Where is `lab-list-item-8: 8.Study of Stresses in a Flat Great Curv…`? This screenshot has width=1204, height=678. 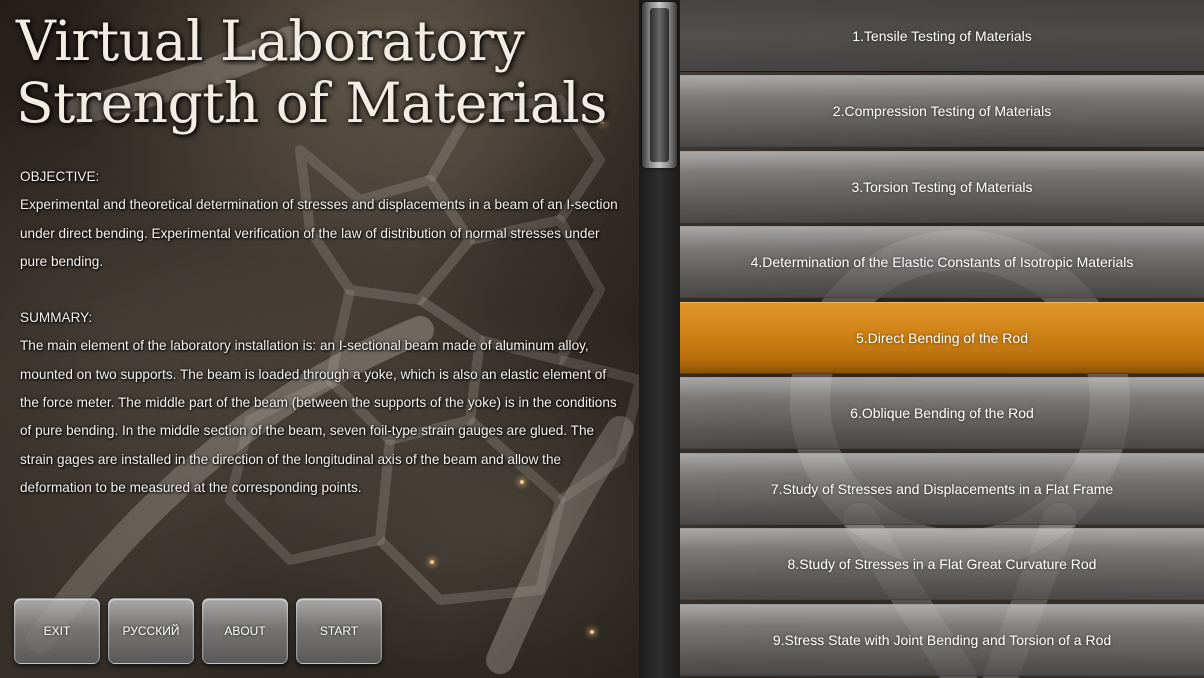 lab-list-item-8: 8.Study of Stresses in a Flat Great Curv… is located at coordinates (942, 564).